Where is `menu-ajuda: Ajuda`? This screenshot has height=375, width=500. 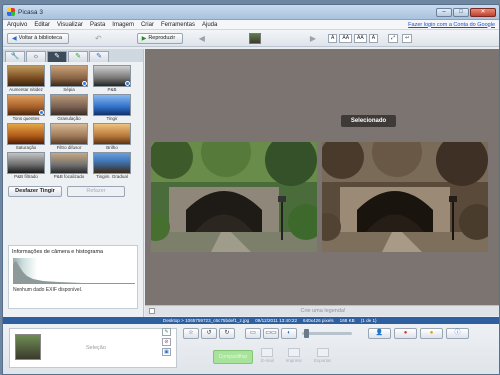 menu-ajuda: Ajuda is located at coordinates (209, 25).